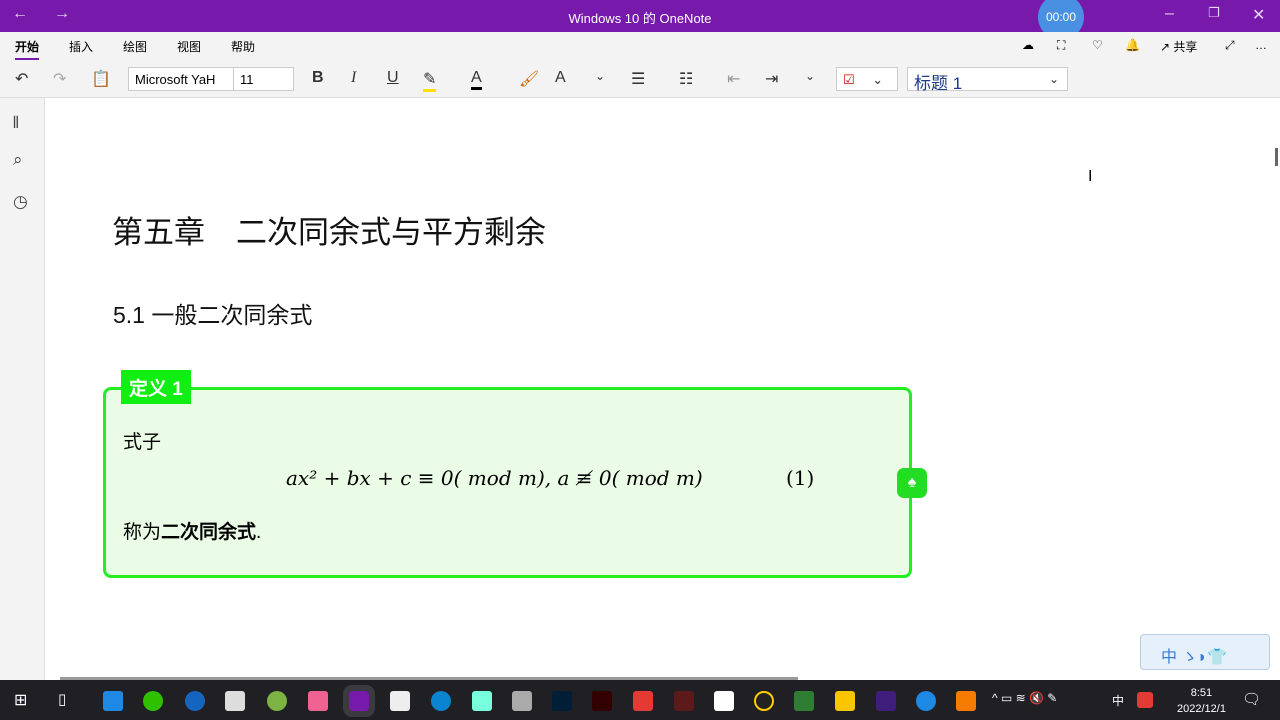  What do you see at coordinates (529, 79) in the screenshot?
I see `format-painter-icon: 🖌` at bounding box center [529, 79].